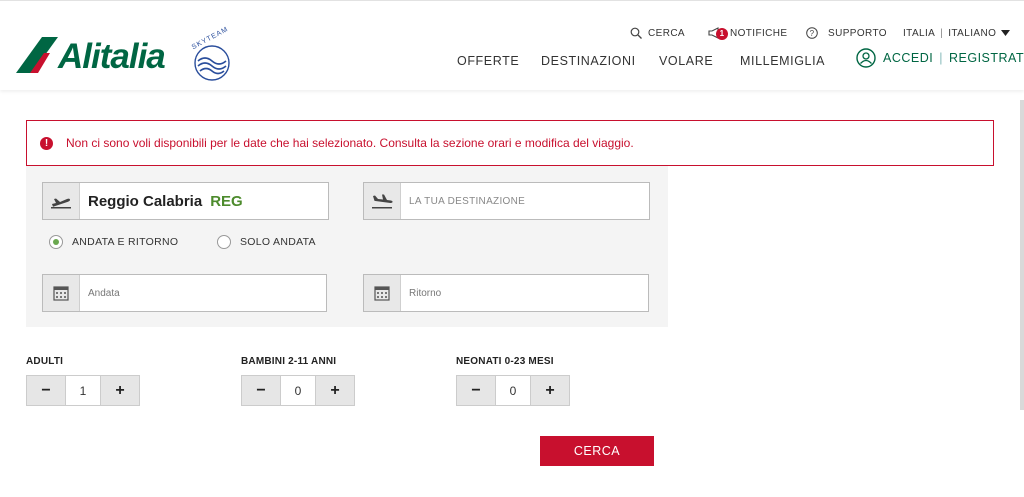 The width and height of the screenshot is (1024, 497). Describe the element at coordinates (857, 33) in the screenshot. I see `support-label: SUPPORTO` at that location.